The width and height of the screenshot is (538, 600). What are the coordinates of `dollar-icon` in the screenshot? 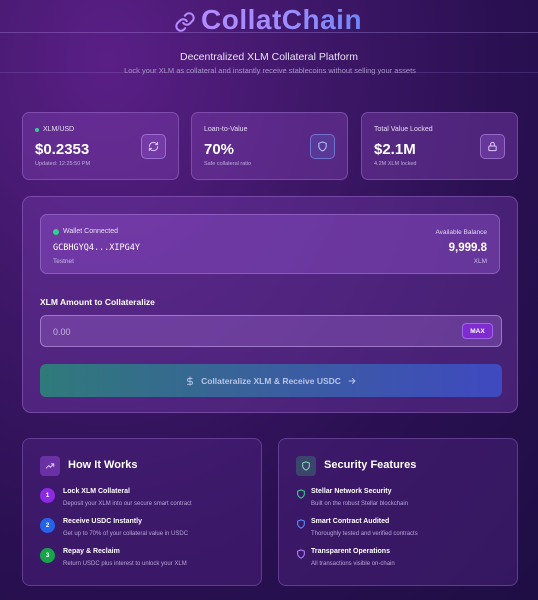 It's located at (190, 380).